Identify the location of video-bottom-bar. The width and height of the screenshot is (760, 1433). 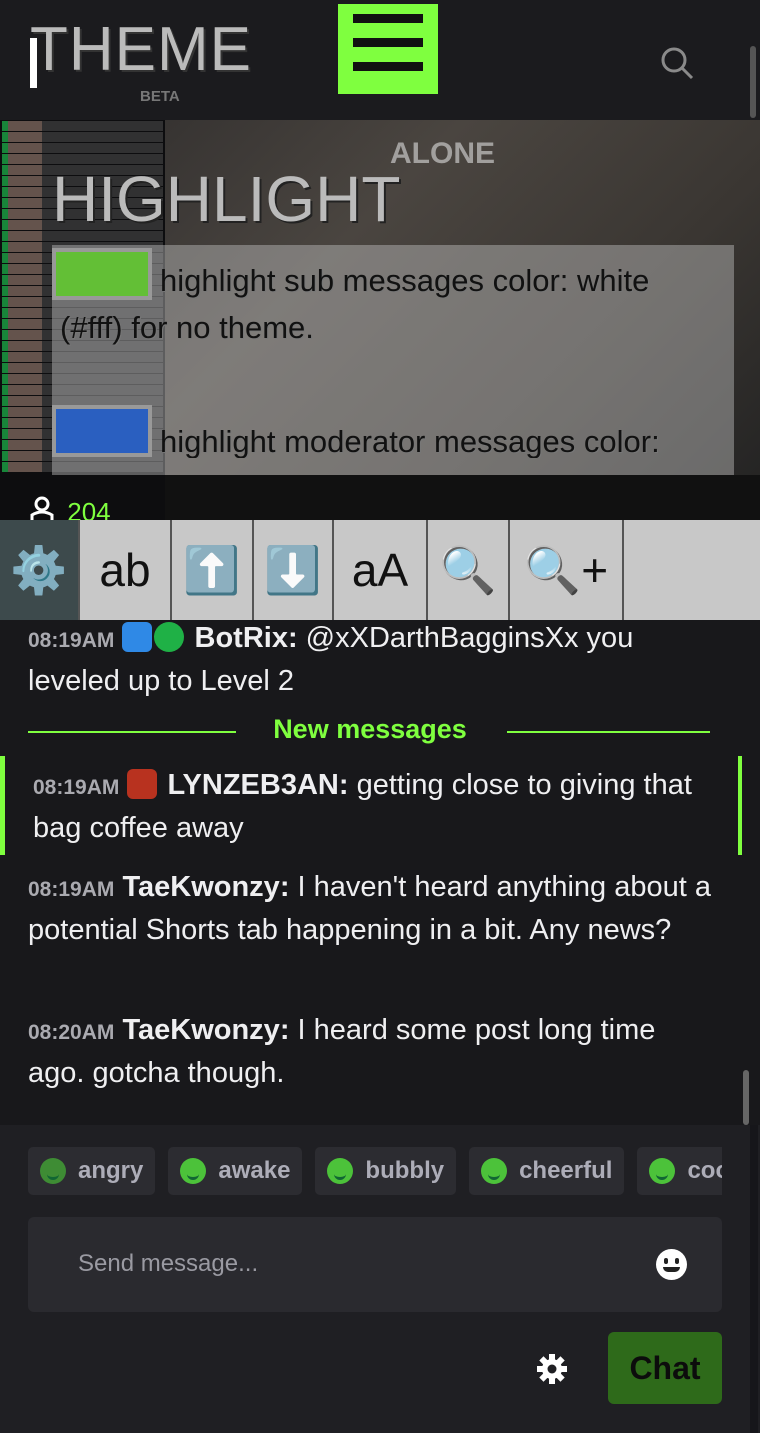
(462, 498).